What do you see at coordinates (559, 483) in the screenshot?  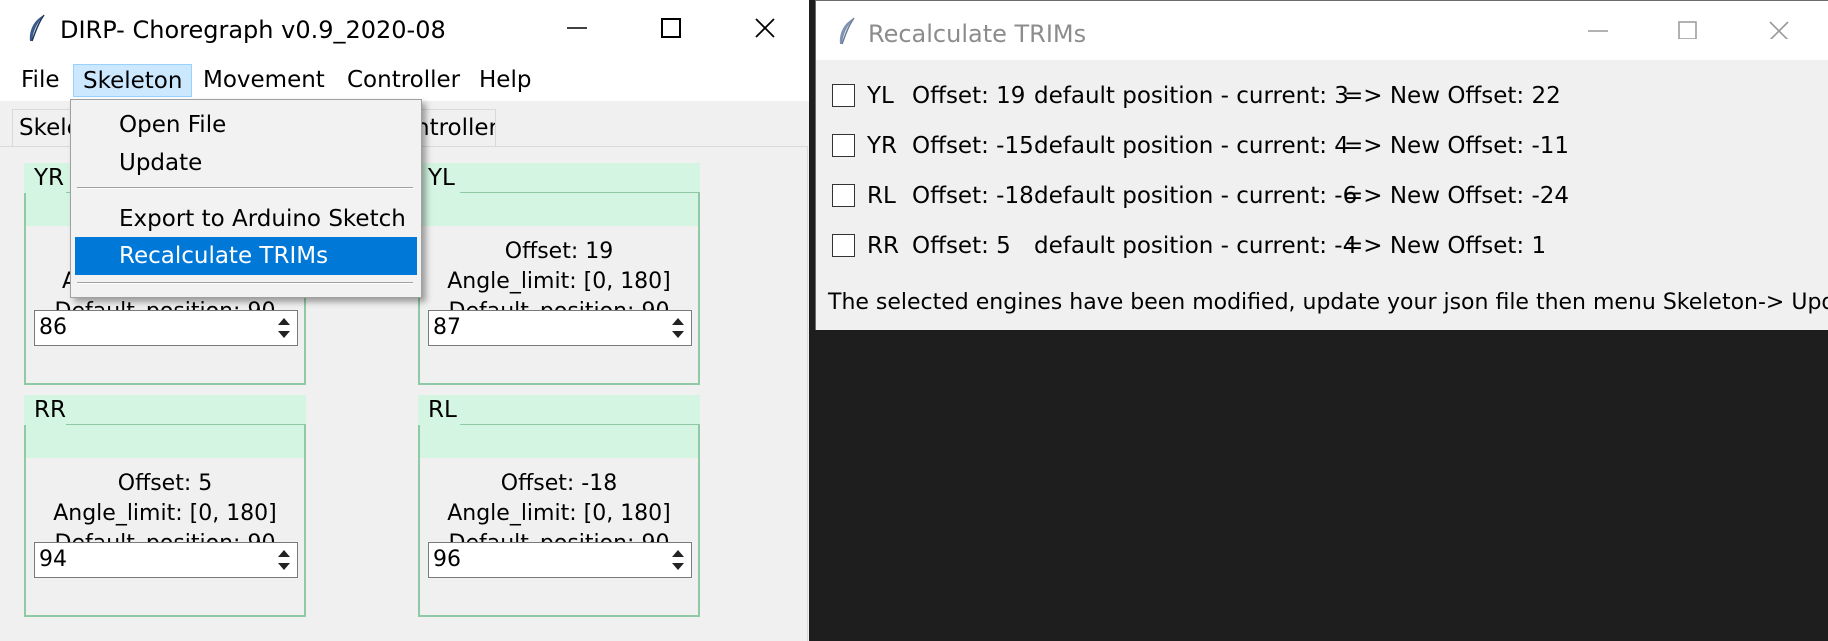 I see `servo-offset: Offset: -18` at bounding box center [559, 483].